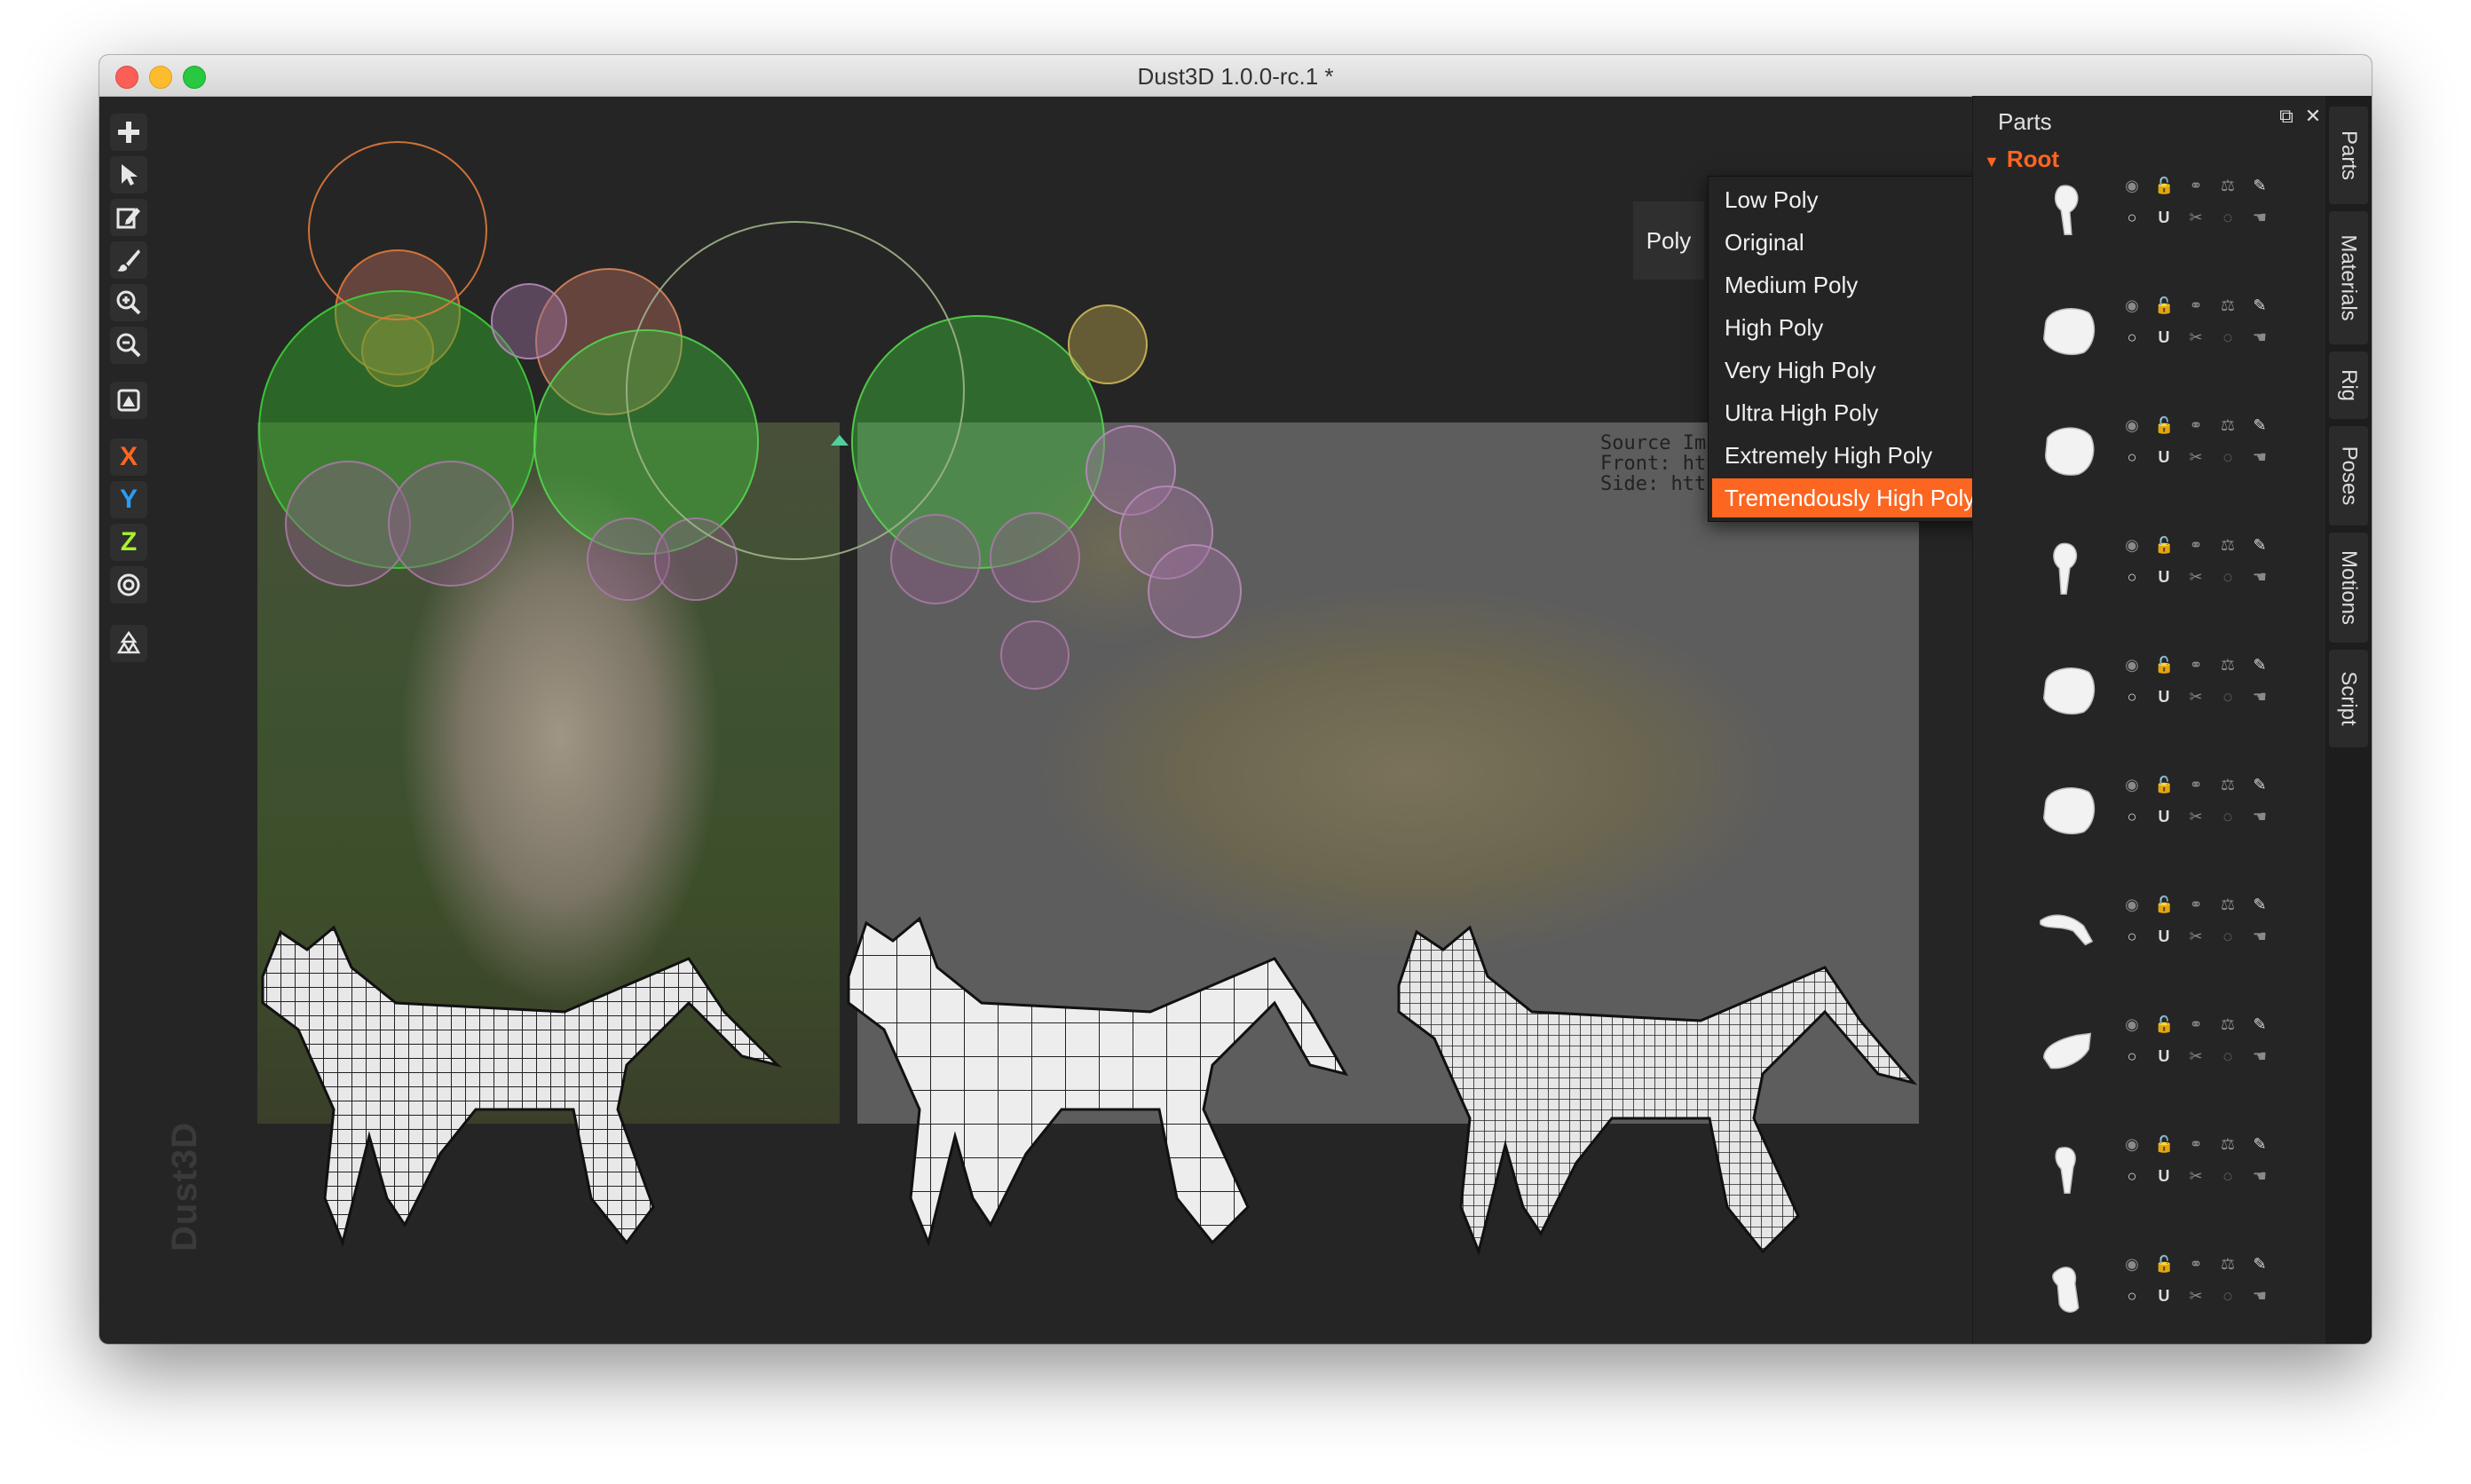 The image size is (2471, 1484). I want to click on y-axis-toggle: Y, so click(128, 500).